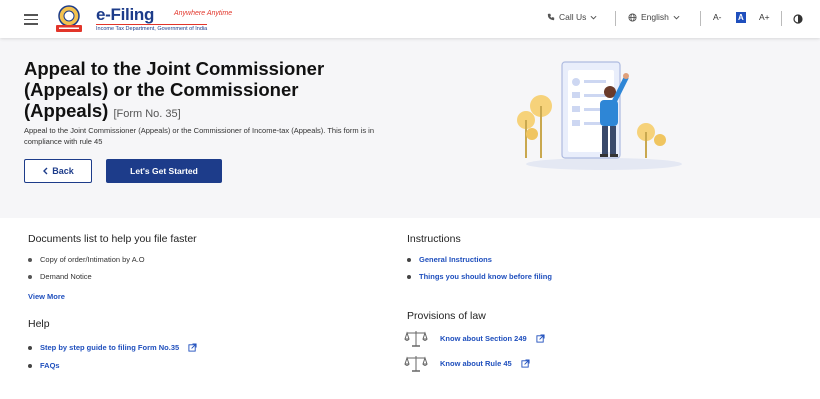 The image size is (820, 399). I want to click on help-section-title: Help, so click(39, 324).